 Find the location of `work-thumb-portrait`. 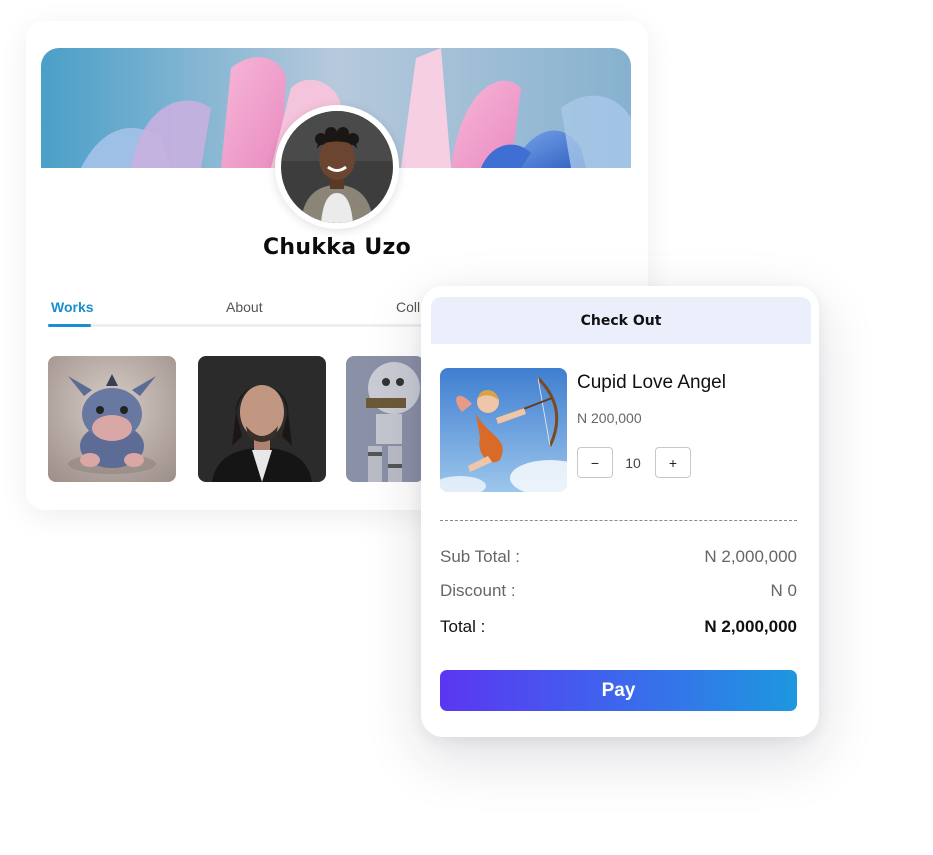

work-thumb-portrait is located at coordinates (262, 419).